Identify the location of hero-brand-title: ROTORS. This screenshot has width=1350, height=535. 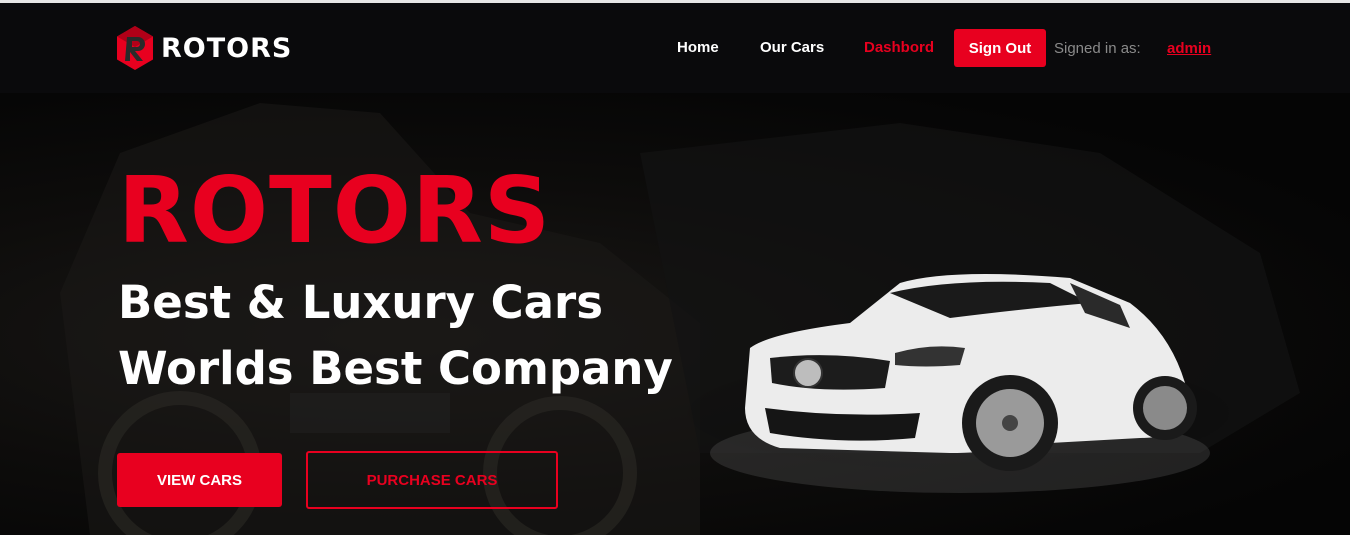
(335, 210).